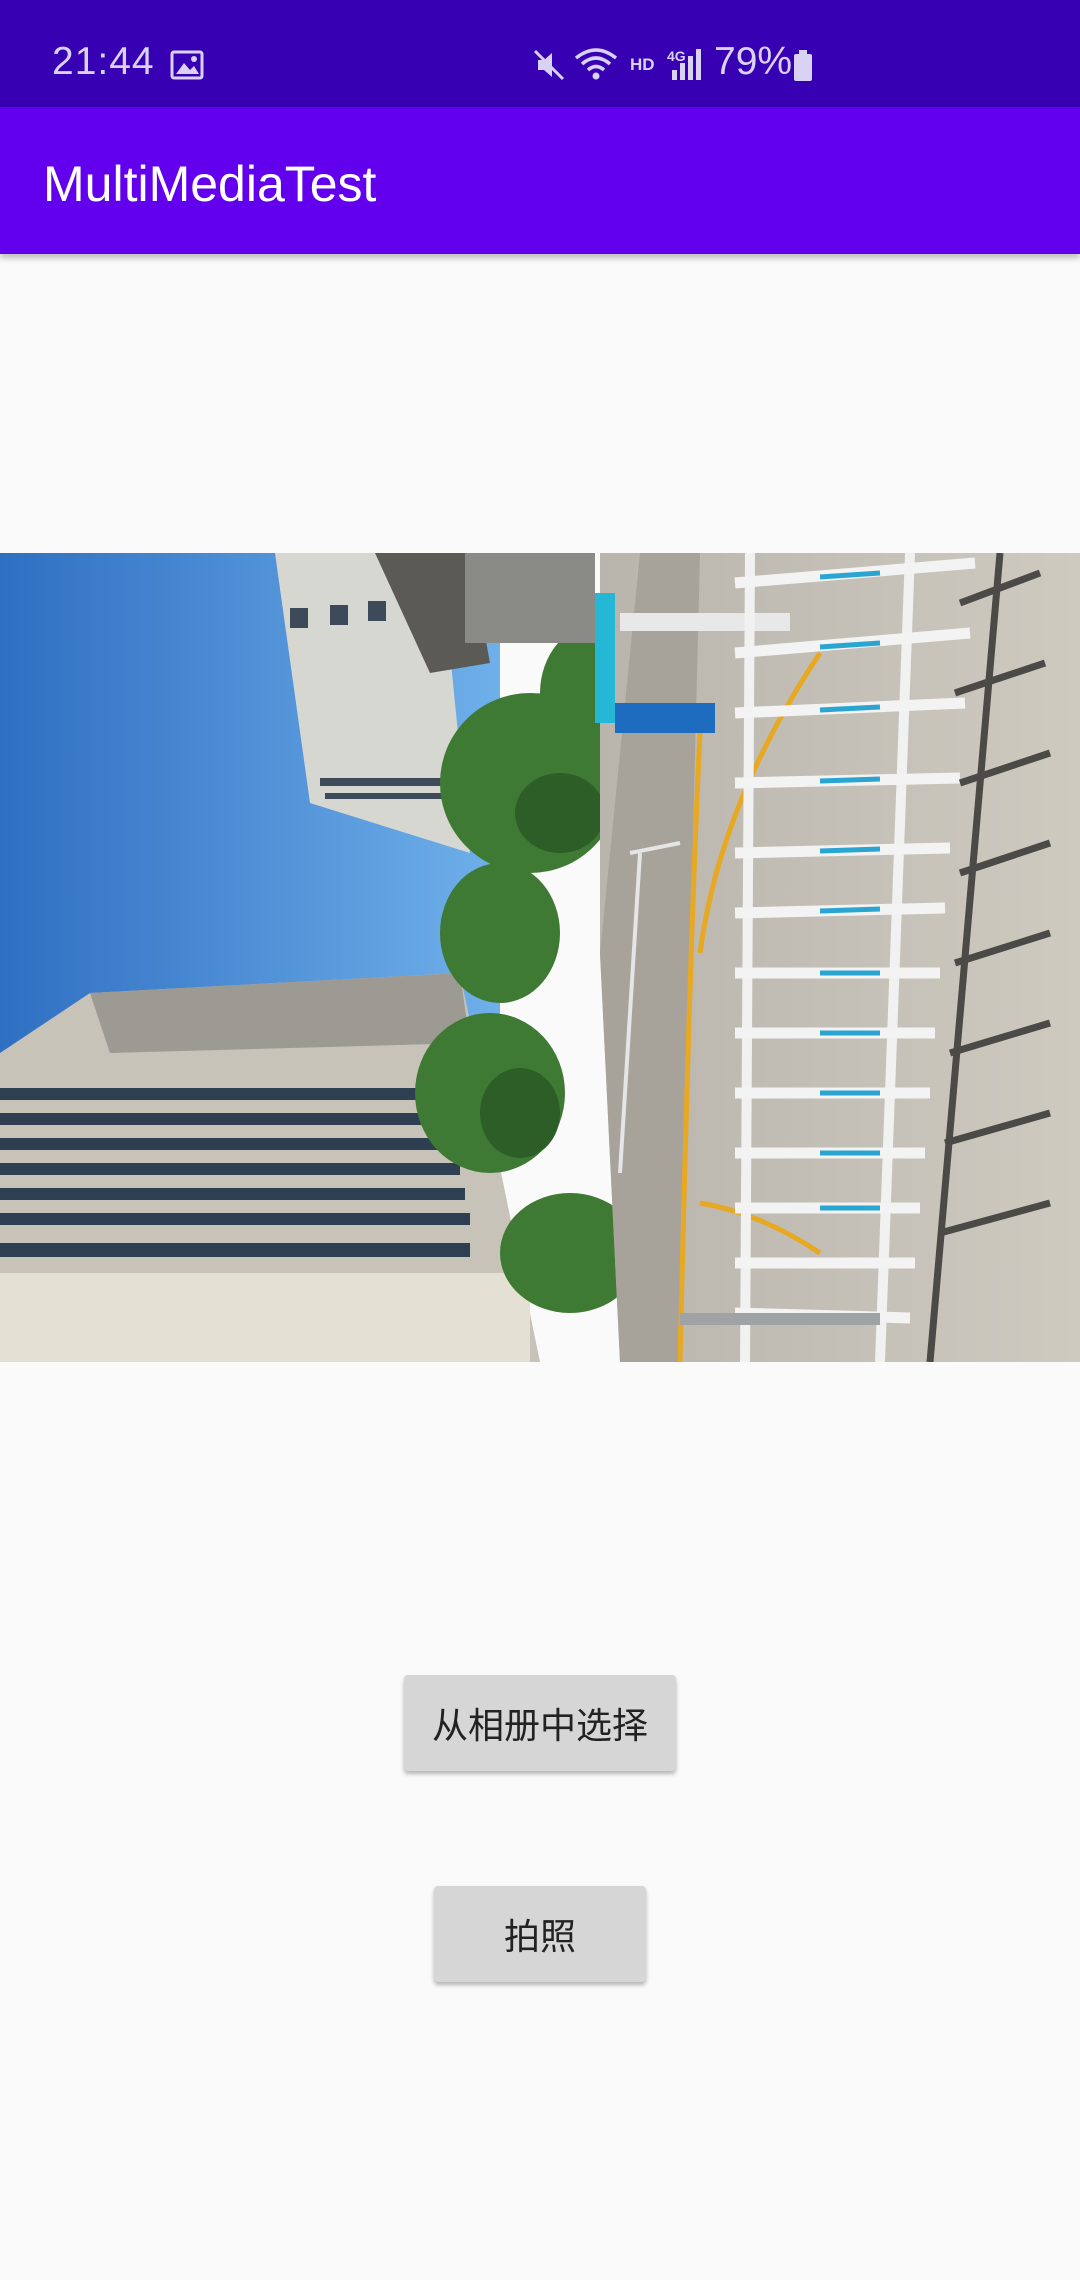 The width and height of the screenshot is (1080, 2280). I want to click on mute-icon, so click(549, 67).